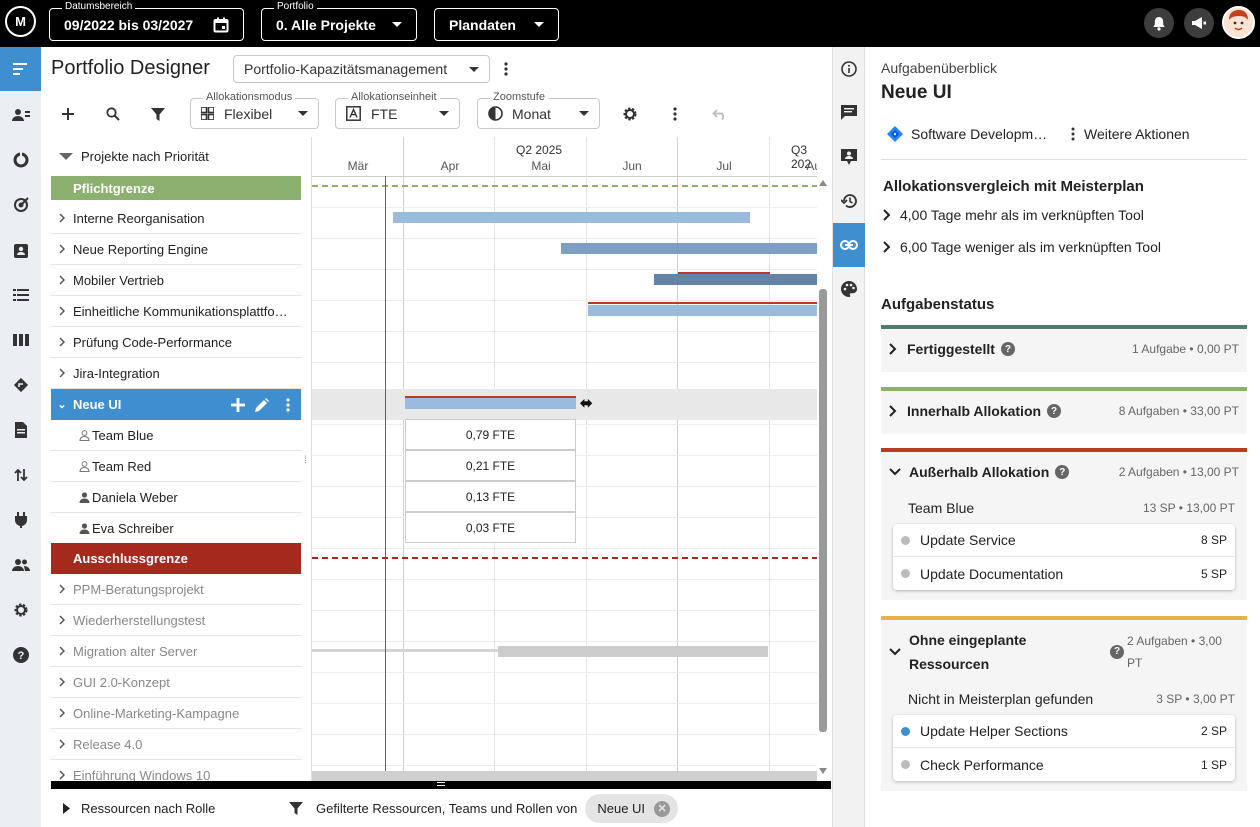  What do you see at coordinates (490, 403) in the screenshot?
I see `gantt-bar-selected` at bounding box center [490, 403].